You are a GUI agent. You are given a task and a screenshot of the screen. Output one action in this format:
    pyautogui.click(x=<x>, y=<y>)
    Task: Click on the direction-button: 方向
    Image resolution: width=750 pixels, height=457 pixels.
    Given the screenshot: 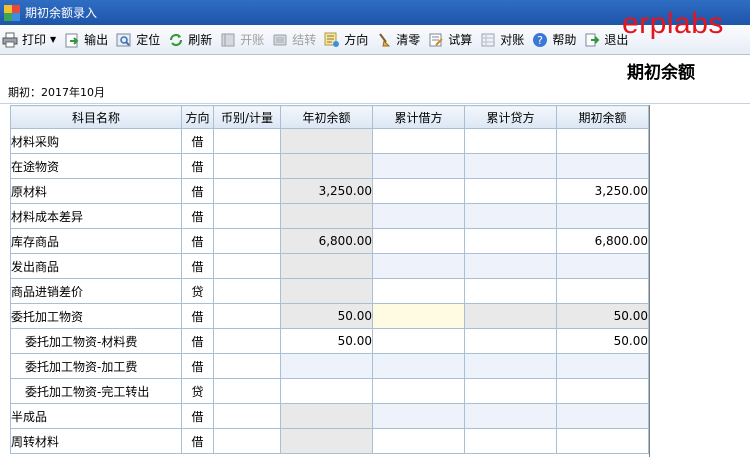 What is the action you would take?
    pyautogui.click(x=346, y=40)
    